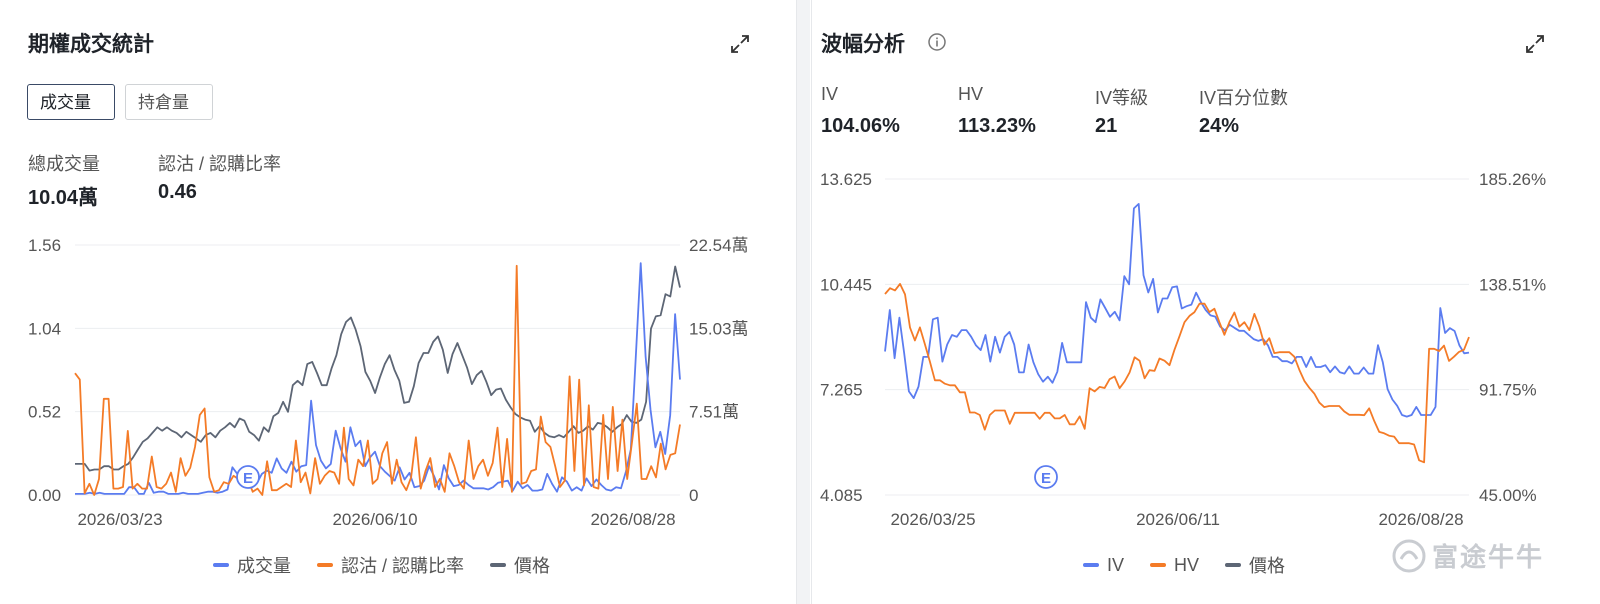  What do you see at coordinates (220, 164) in the screenshot?
I see `put-call-ratio-label: 認沽 / 認購比率` at bounding box center [220, 164].